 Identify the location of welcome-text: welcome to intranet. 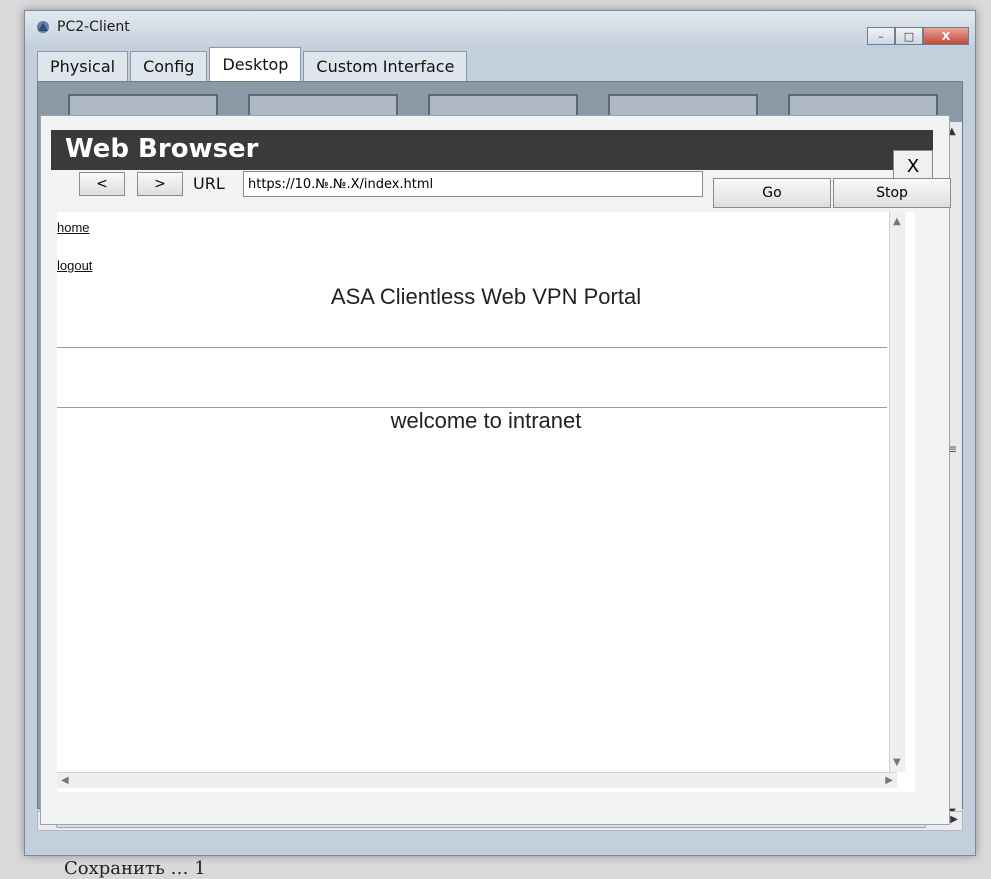
(486, 420).